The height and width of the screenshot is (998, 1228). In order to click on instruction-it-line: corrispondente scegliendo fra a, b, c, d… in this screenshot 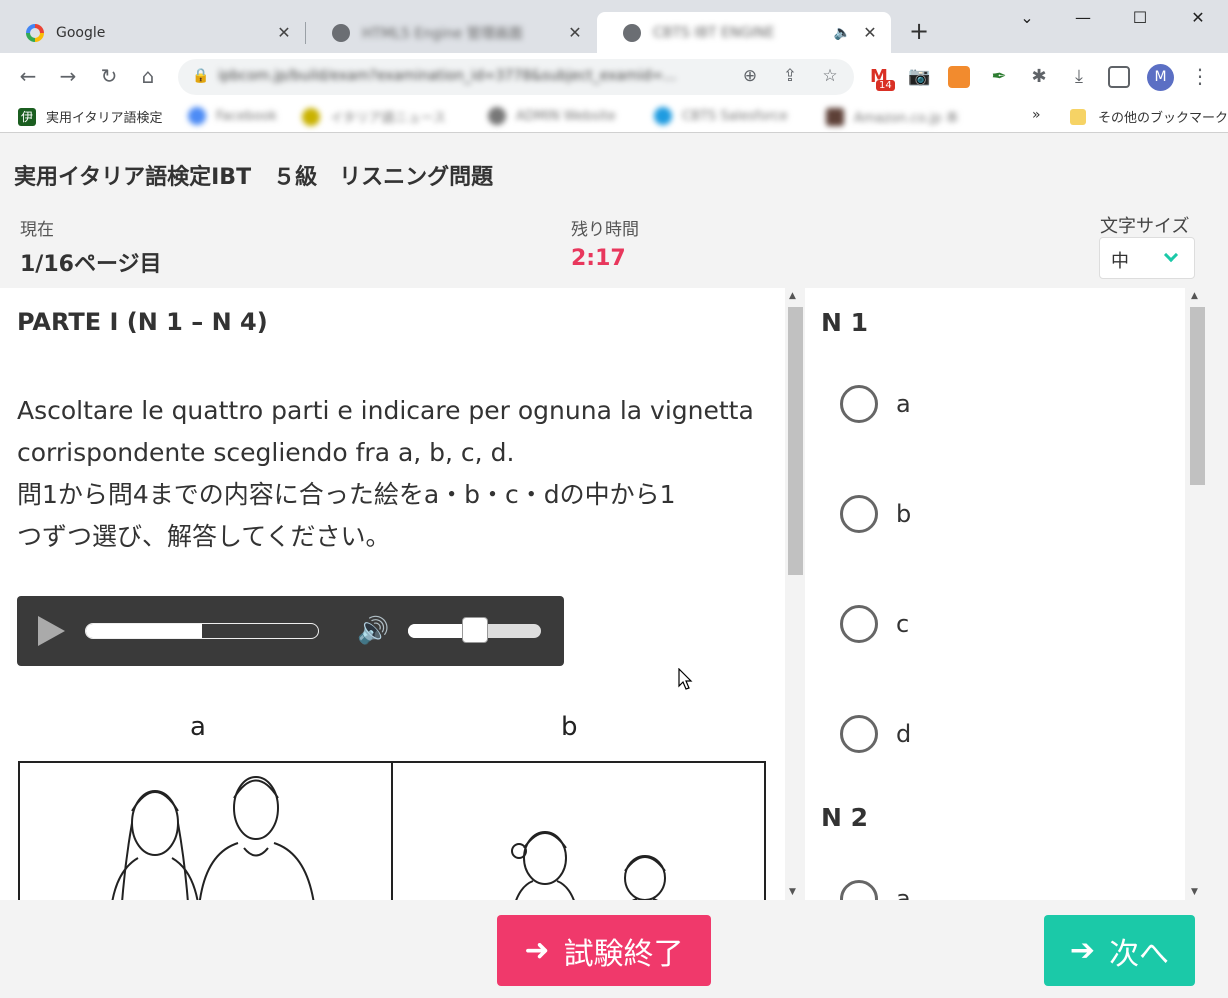, I will do `click(266, 452)`.